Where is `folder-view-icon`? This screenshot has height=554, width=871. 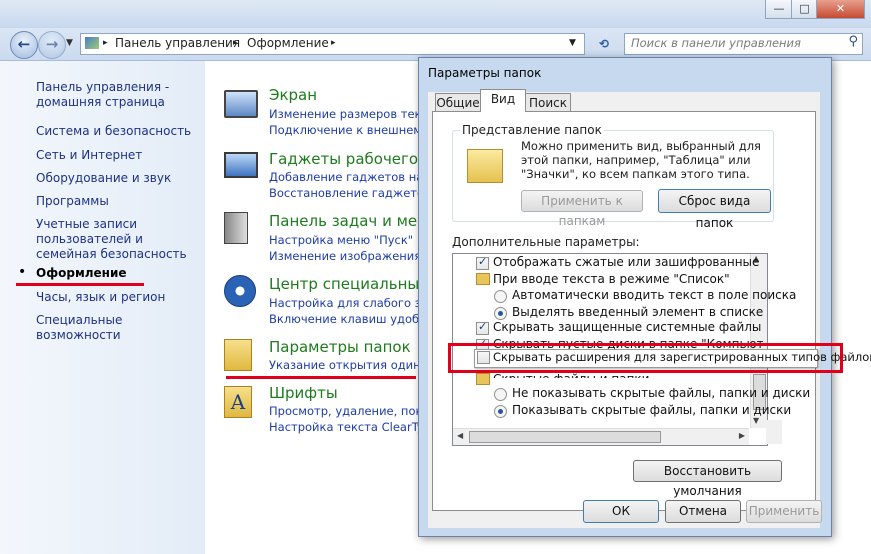 folder-view-icon is located at coordinates (485, 166).